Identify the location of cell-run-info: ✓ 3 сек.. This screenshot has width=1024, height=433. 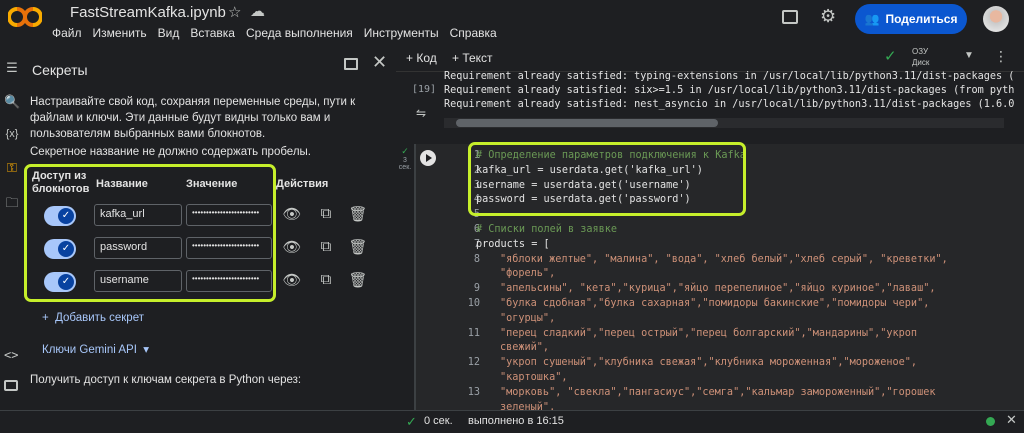
(405, 158).